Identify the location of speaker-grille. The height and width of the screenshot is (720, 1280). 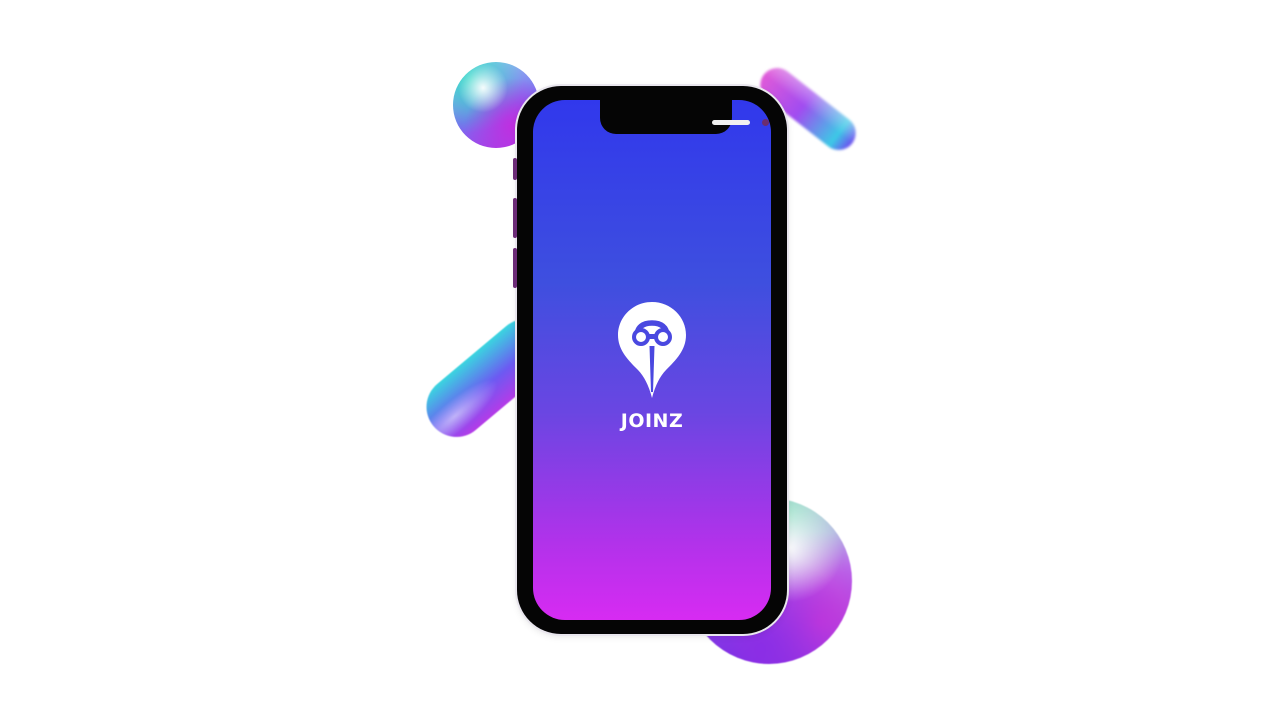
(731, 122).